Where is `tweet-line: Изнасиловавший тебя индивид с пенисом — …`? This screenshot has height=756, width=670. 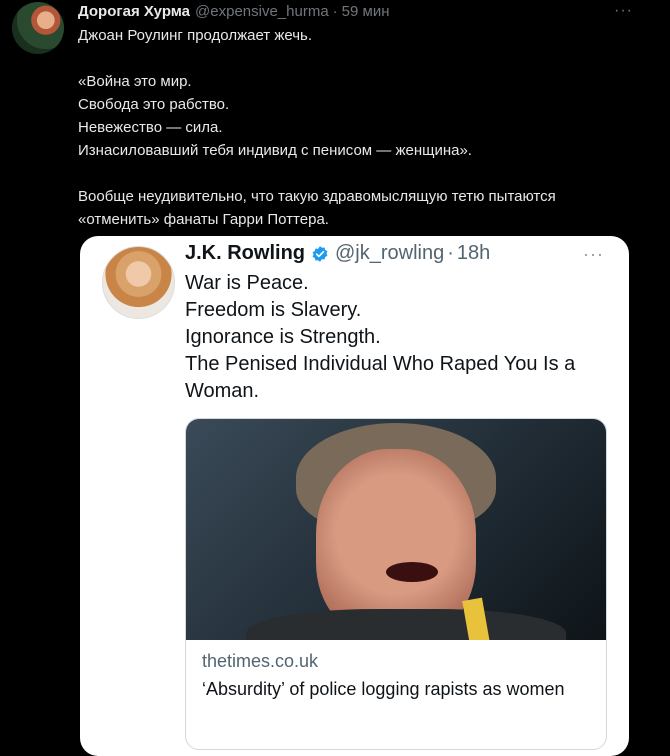
tweet-line: Изнасиловавший тебя индивид с пенисом — … is located at coordinates (275, 150).